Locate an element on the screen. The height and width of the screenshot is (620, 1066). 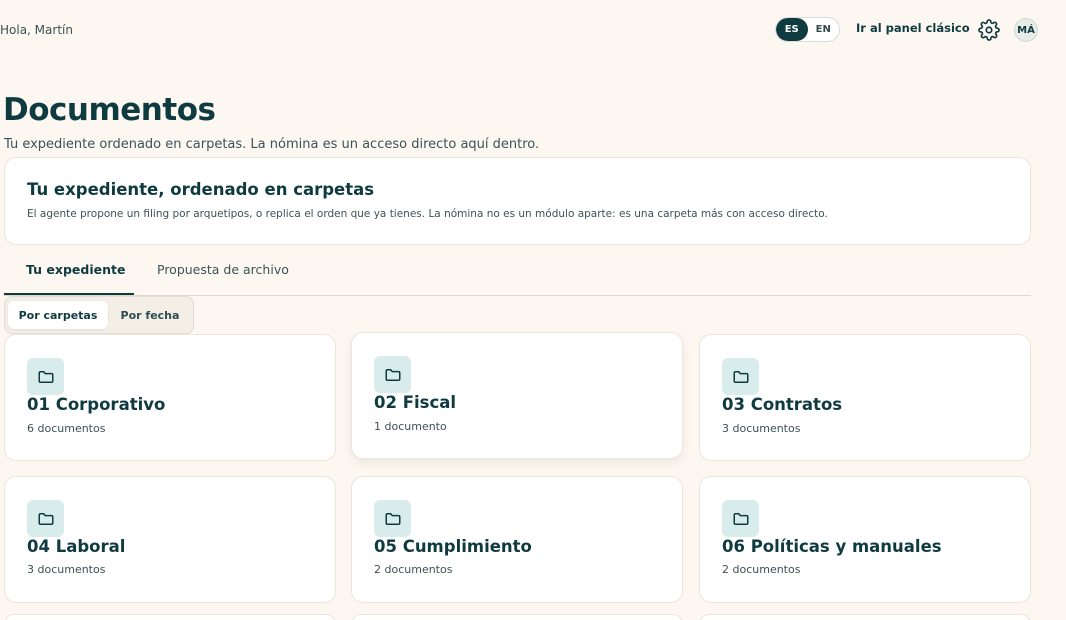
active-tab-indicator is located at coordinates (69, 294).